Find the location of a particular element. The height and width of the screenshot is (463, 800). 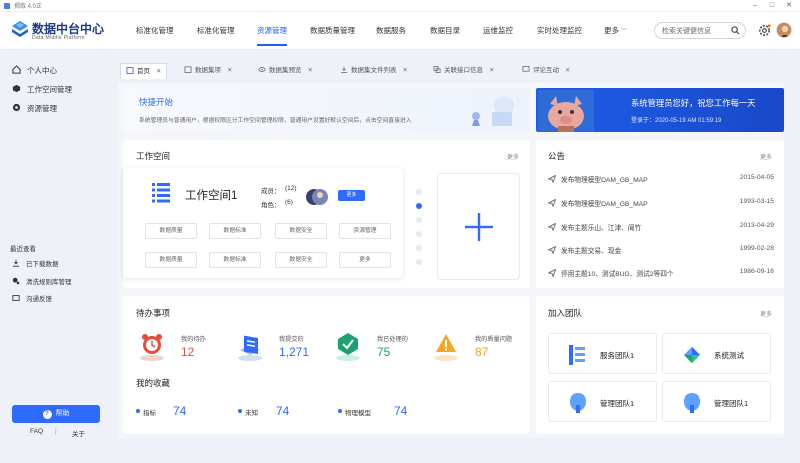

nav-more: 更多 ﹀ is located at coordinates (615, 31).